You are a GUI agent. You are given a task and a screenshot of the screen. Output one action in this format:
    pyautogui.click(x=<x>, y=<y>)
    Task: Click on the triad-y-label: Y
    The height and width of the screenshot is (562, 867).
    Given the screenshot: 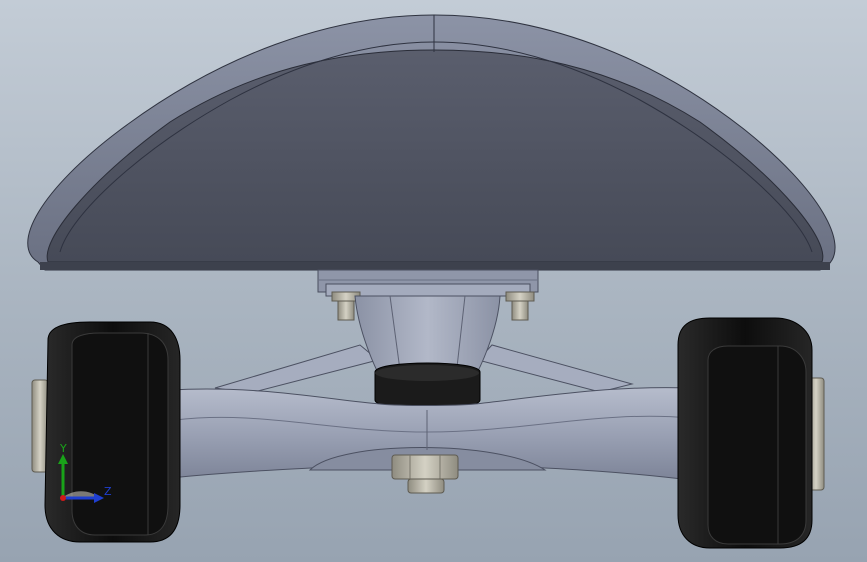 What is the action you would take?
    pyautogui.click(x=63, y=448)
    